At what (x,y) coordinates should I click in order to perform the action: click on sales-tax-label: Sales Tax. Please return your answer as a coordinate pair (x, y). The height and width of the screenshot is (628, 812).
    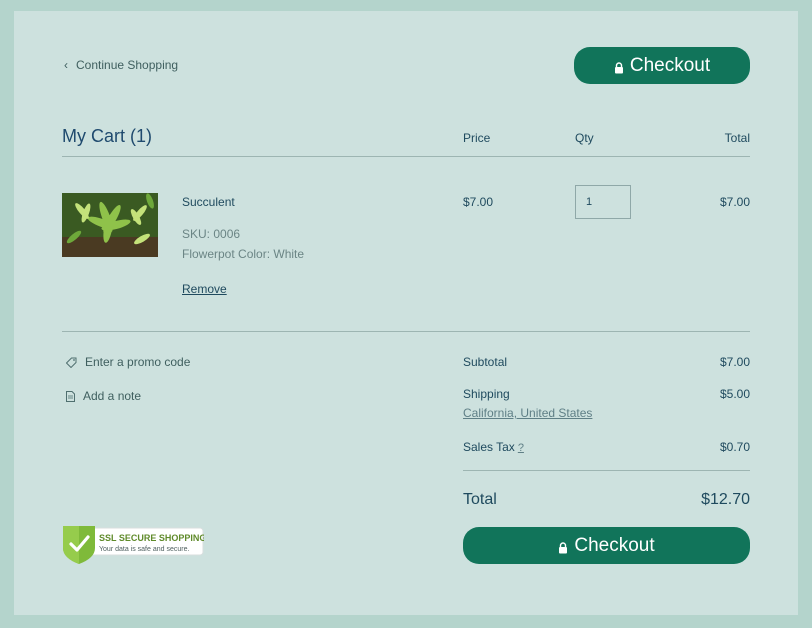
    Looking at the image, I should click on (489, 447).